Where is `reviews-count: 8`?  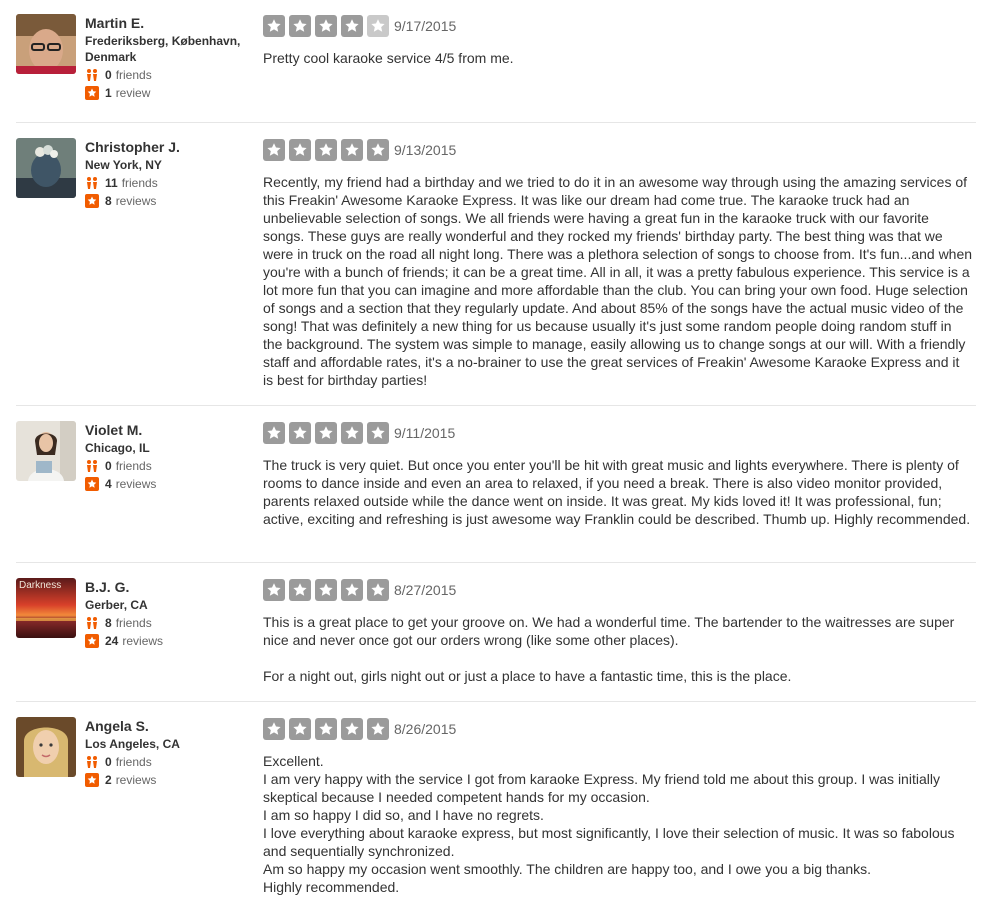 reviews-count: 8 is located at coordinates (108, 201).